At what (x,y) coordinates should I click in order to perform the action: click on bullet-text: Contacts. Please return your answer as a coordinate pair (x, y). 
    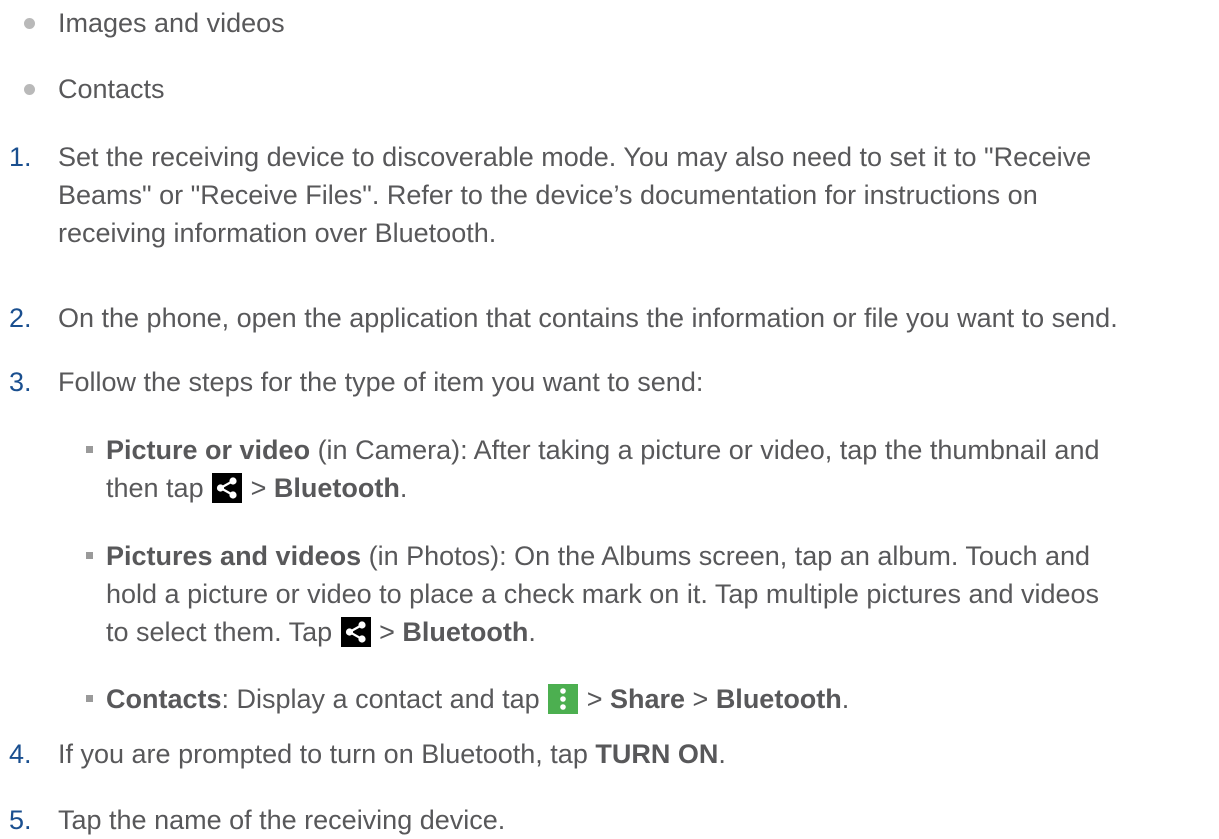
    Looking at the image, I should click on (111, 89).